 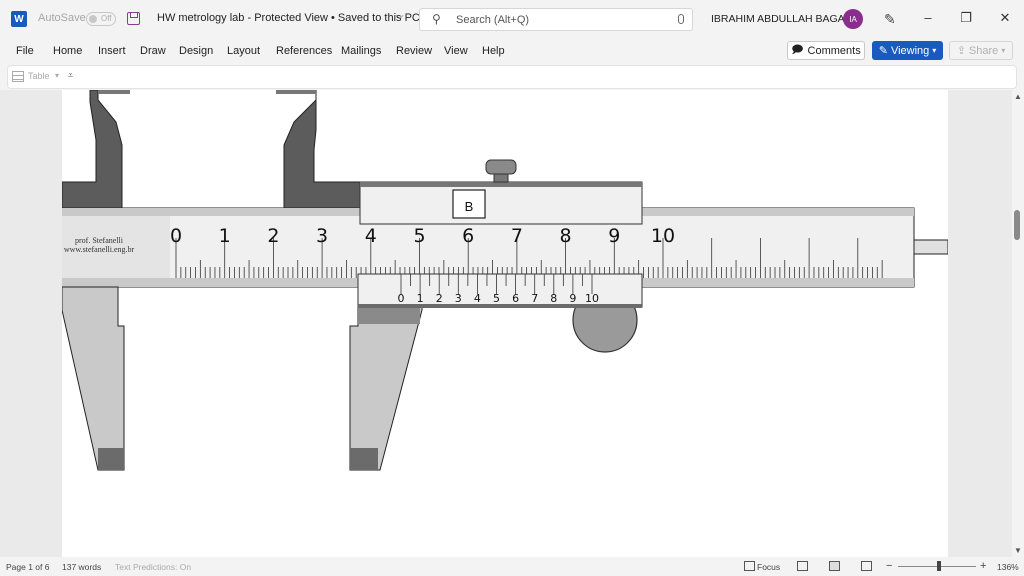 I want to click on toggle-knob, so click(x=93, y=19).